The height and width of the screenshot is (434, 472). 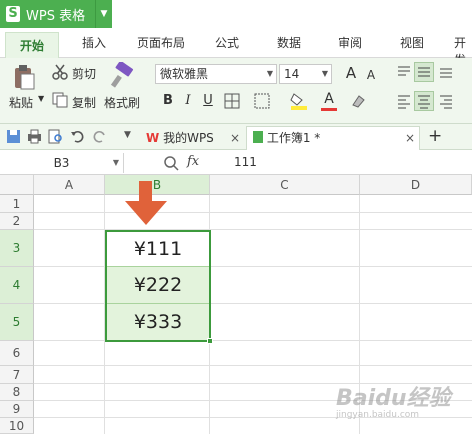 I want to click on font-color-icon: A, so click(x=329, y=101).